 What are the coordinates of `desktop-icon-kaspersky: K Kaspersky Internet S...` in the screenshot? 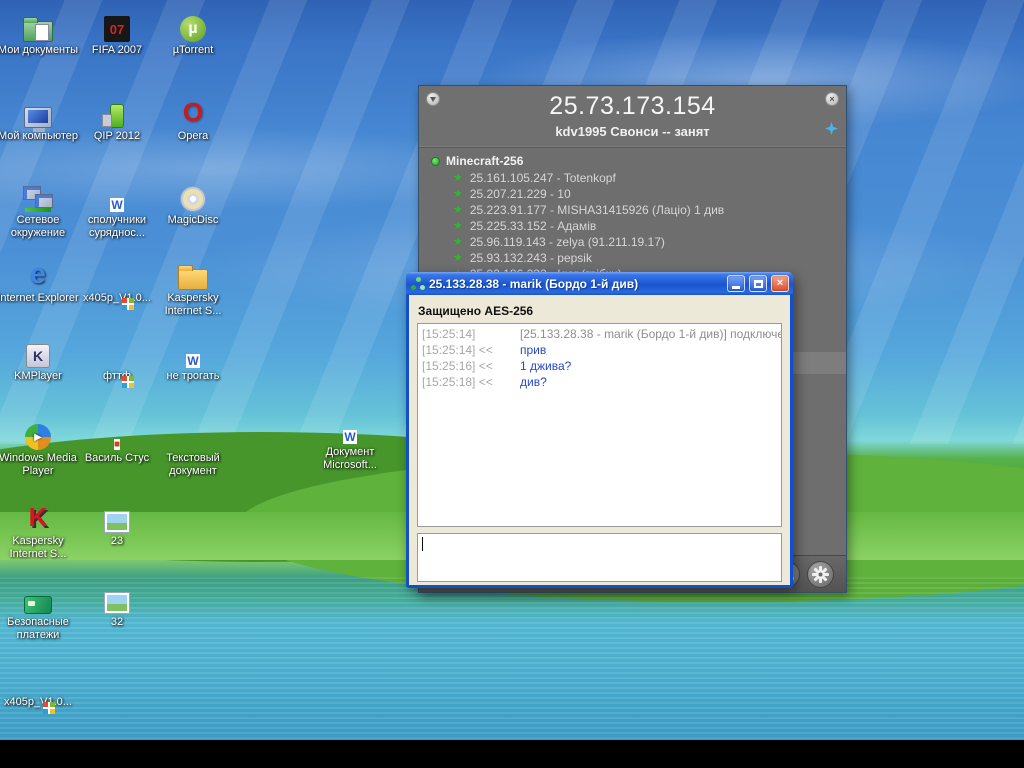 It's located at (40, 529).